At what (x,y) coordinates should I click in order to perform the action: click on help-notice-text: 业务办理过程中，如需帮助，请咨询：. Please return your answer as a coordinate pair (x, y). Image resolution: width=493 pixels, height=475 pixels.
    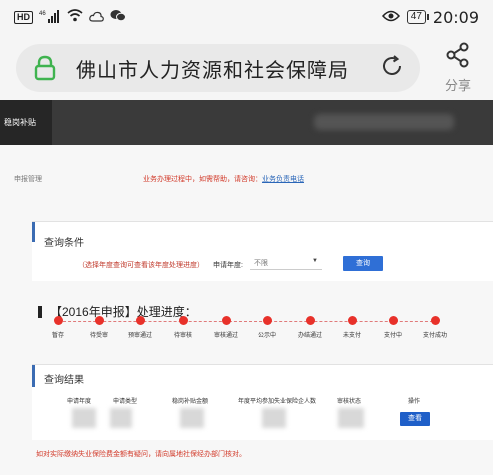
    Looking at the image, I should click on (202, 179).